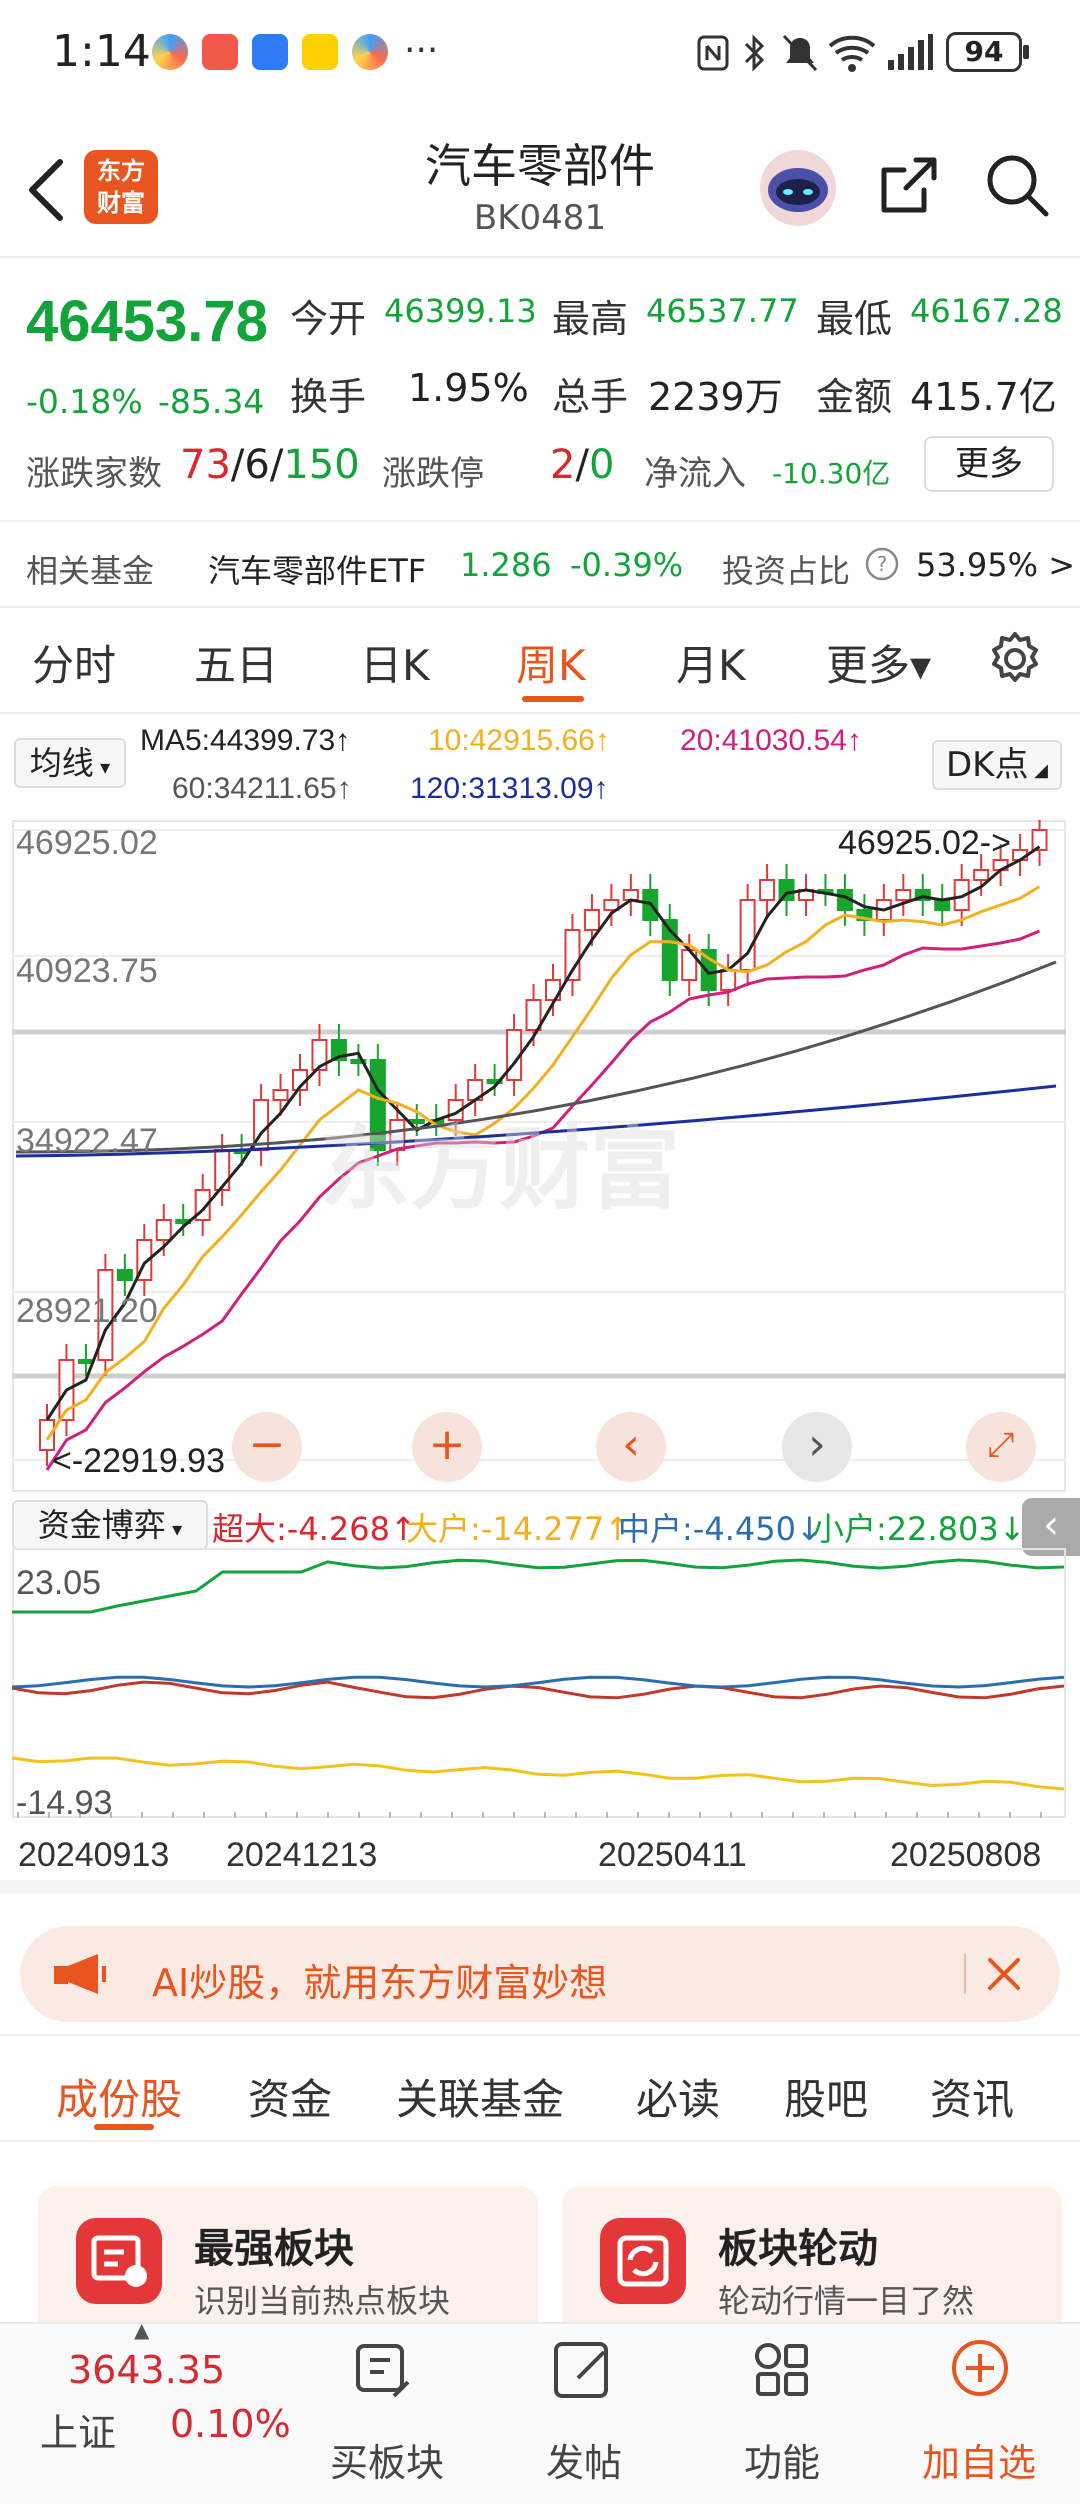  Describe the element at coordinates (59, 1583) in the screenshot. I see `flow-y-top: 23.05` at that location.